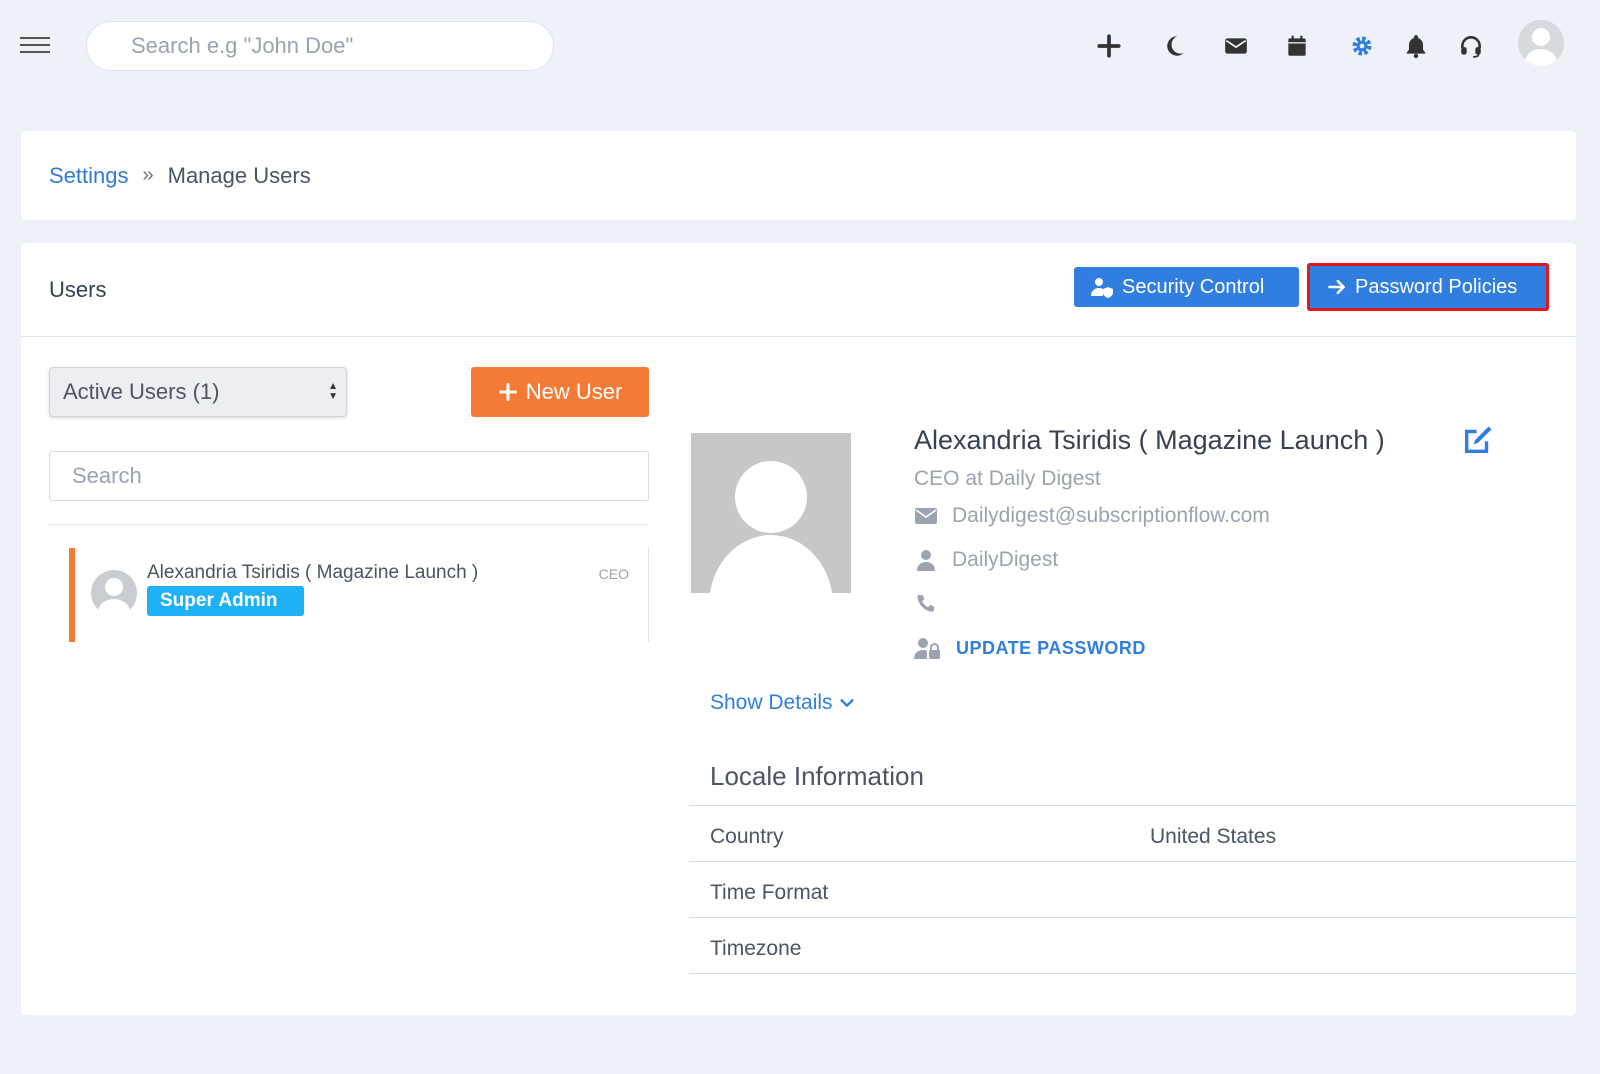  What do you see at coordinates (1471, 46) in the screenshot?
I see `headset-icon` at bounding box center [1471, 46].